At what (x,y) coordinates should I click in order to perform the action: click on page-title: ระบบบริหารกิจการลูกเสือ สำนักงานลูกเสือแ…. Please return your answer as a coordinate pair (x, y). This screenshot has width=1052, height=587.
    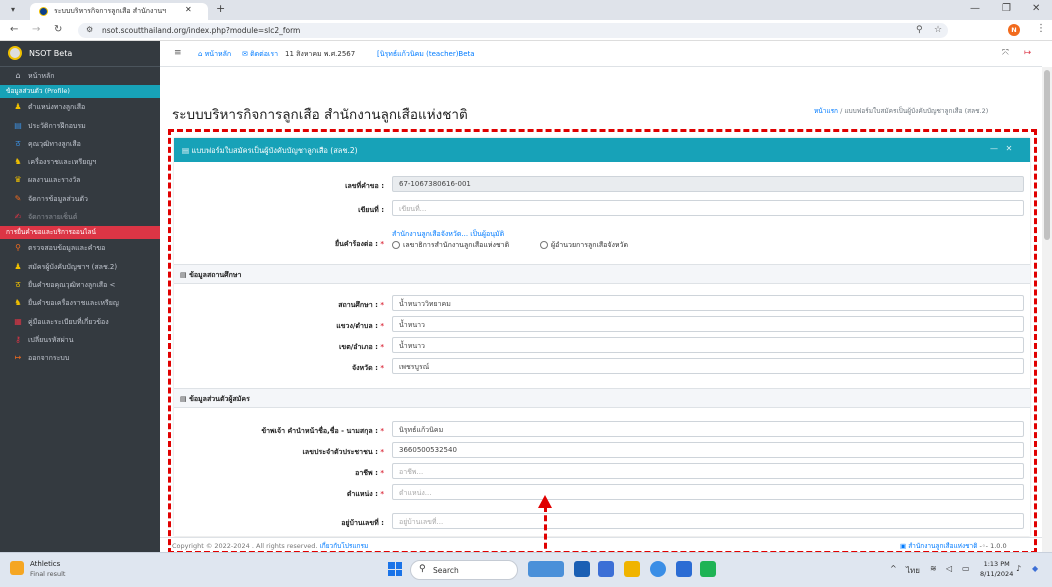
    Looking at the image, I should click on (320, 115).